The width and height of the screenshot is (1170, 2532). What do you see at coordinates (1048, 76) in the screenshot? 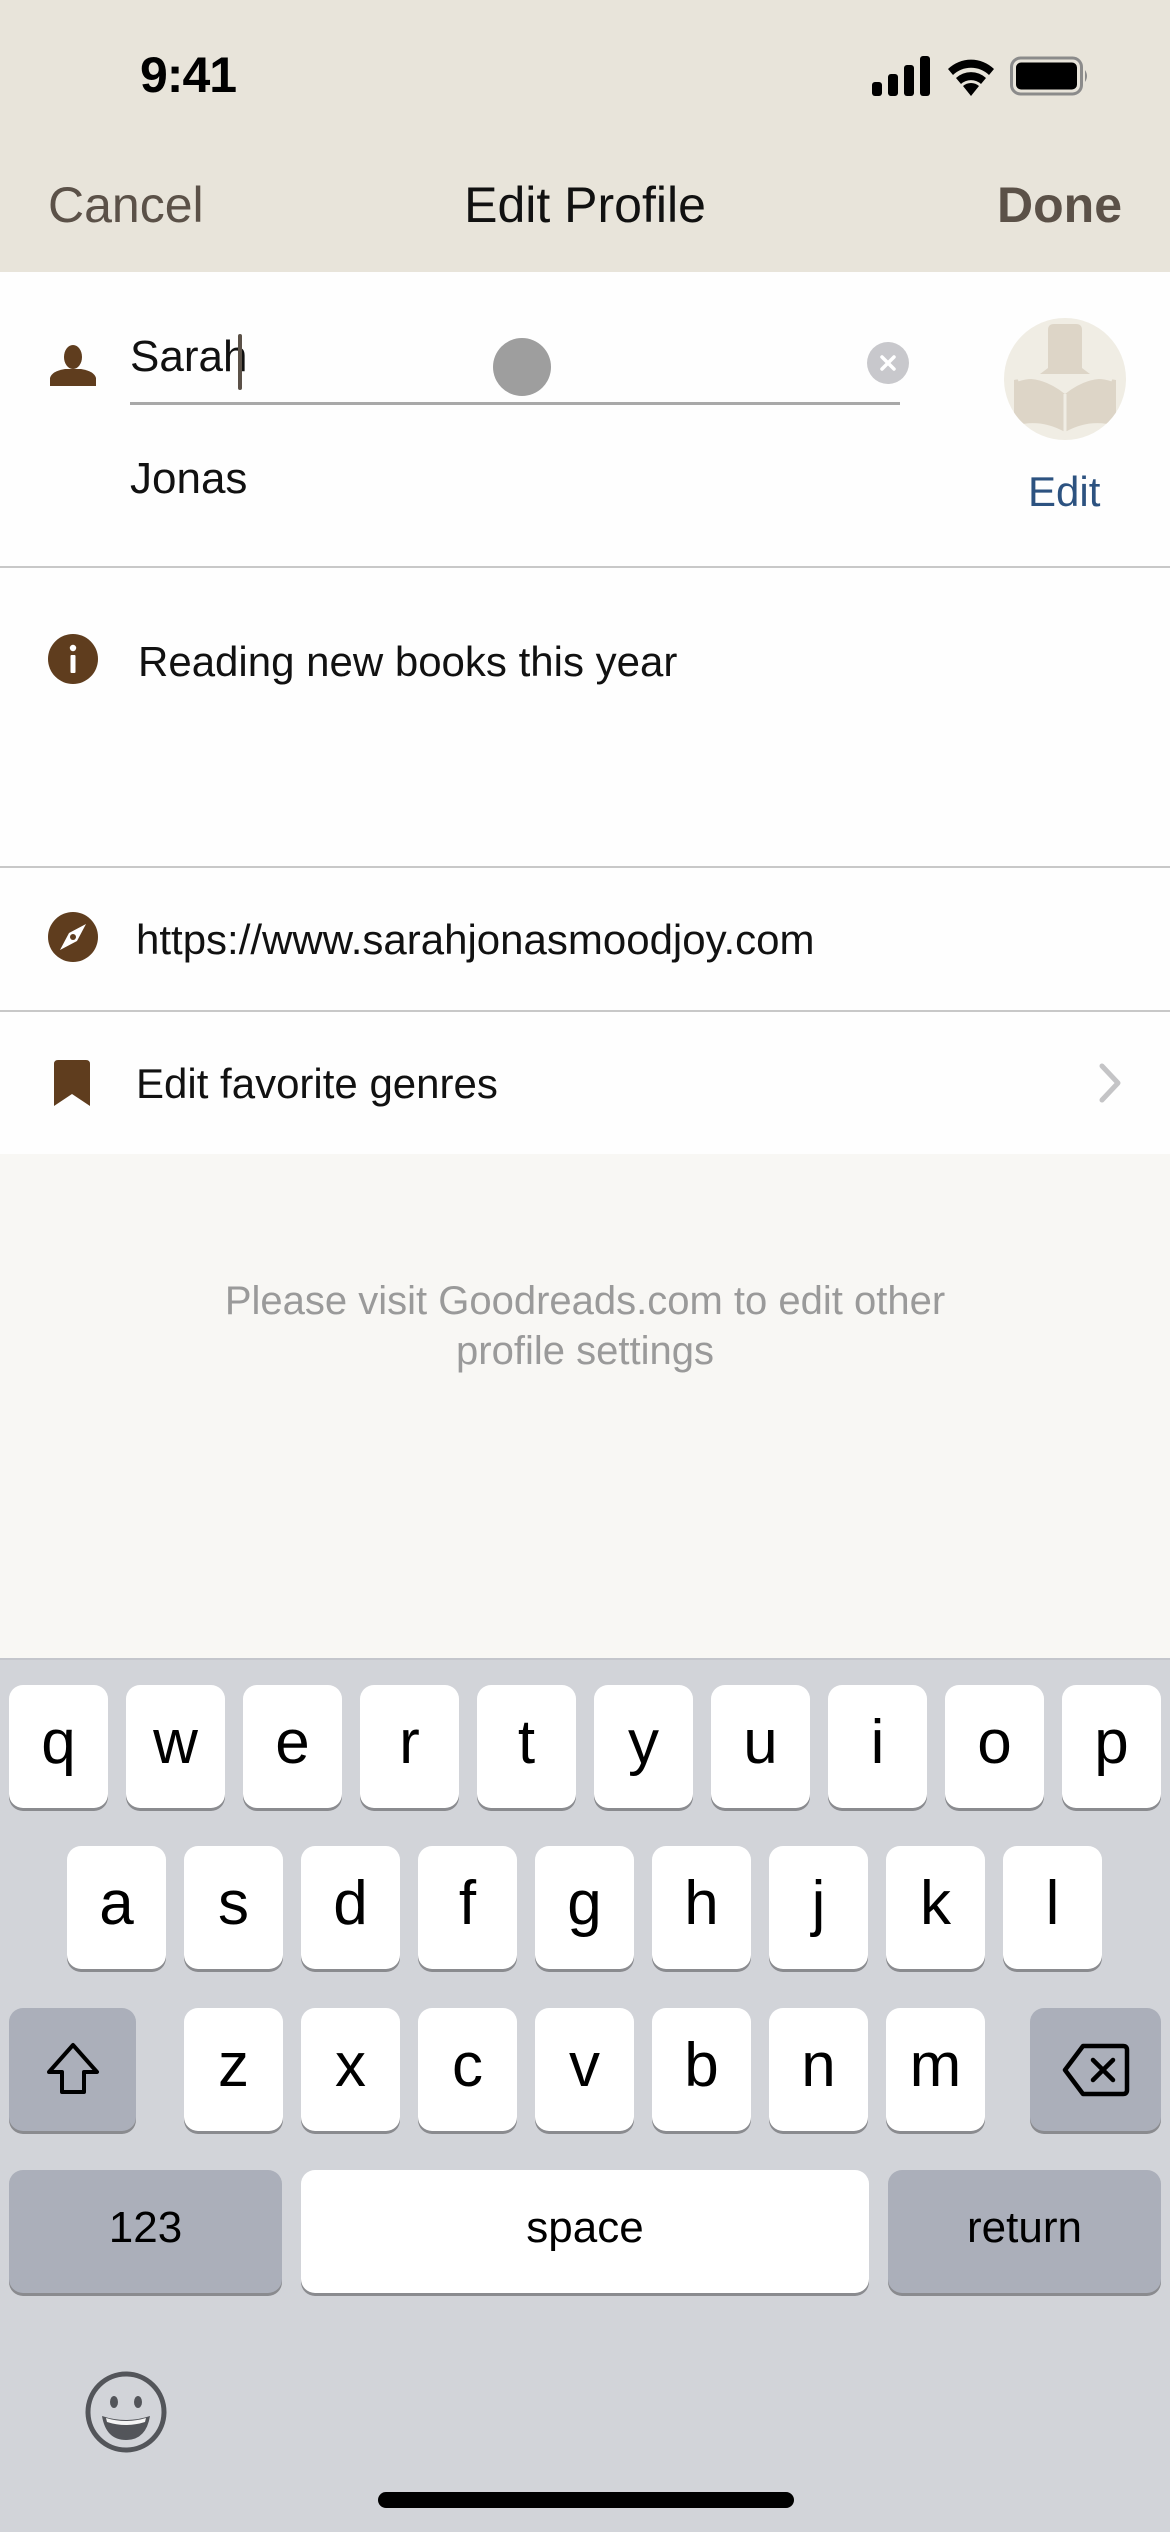
I see `battery-icon` at bounding box center [1048, 76].